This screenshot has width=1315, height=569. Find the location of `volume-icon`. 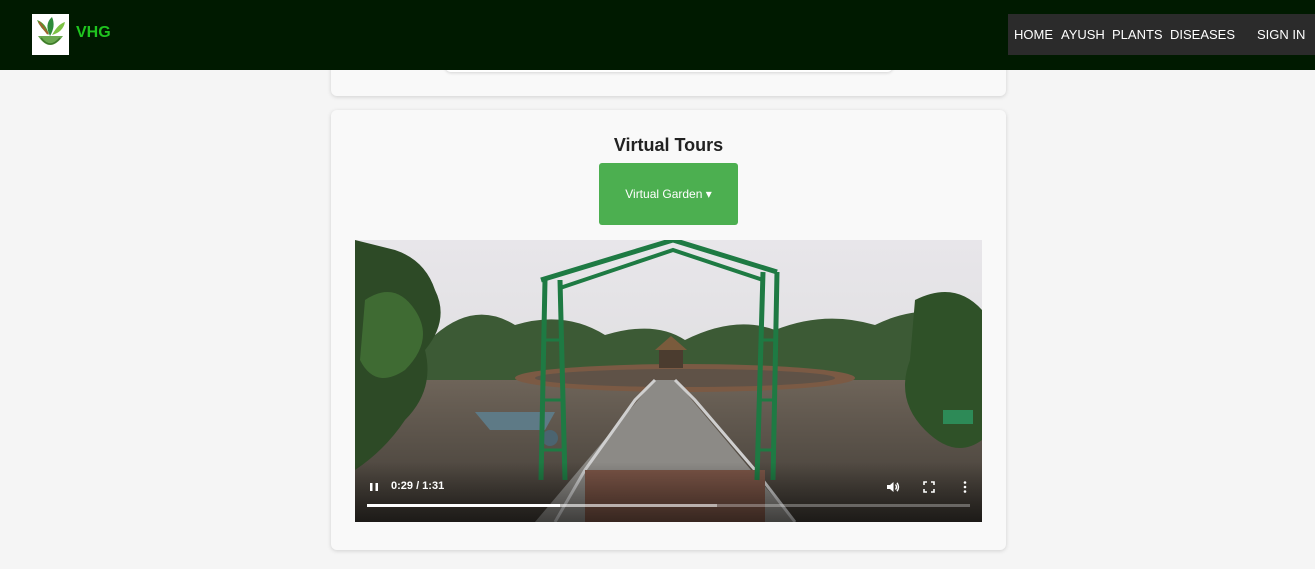

volume-icon is located at coordinates (893, 487).